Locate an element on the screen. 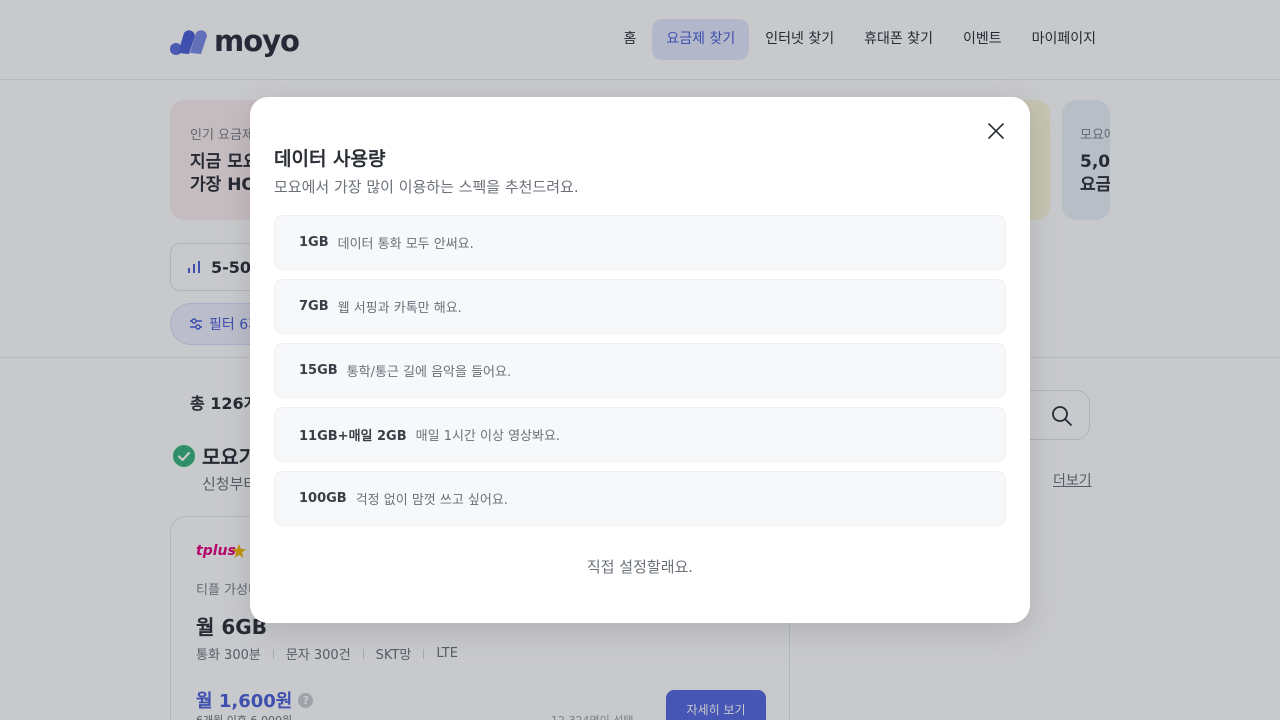  data-option-100gb: 100GB 걱정 없이 맘껏 쓰고 싶어요. is located at coordinates (640, 498).